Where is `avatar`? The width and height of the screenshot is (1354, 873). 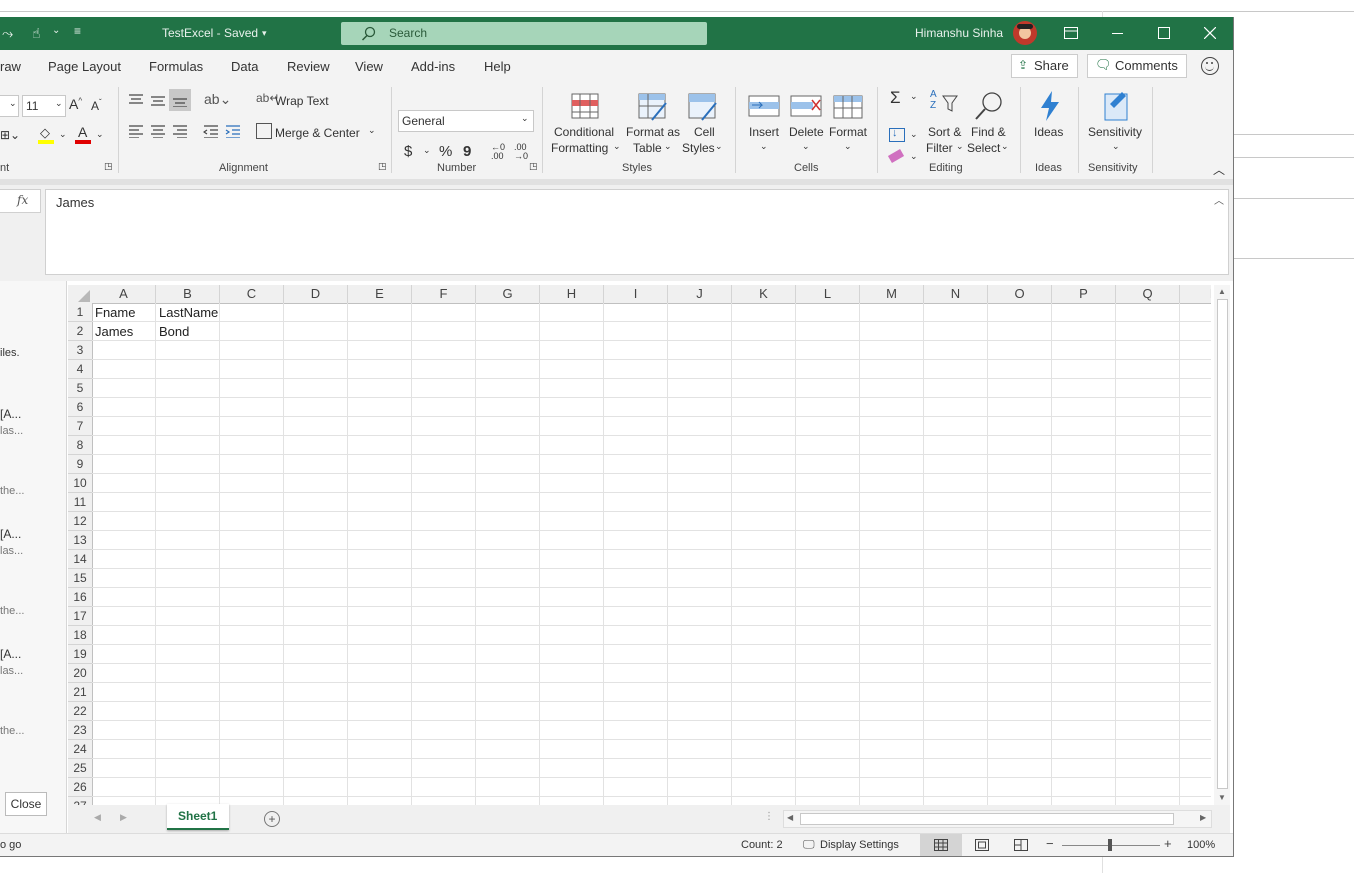
avatar is located at coordinates (1025, 33).